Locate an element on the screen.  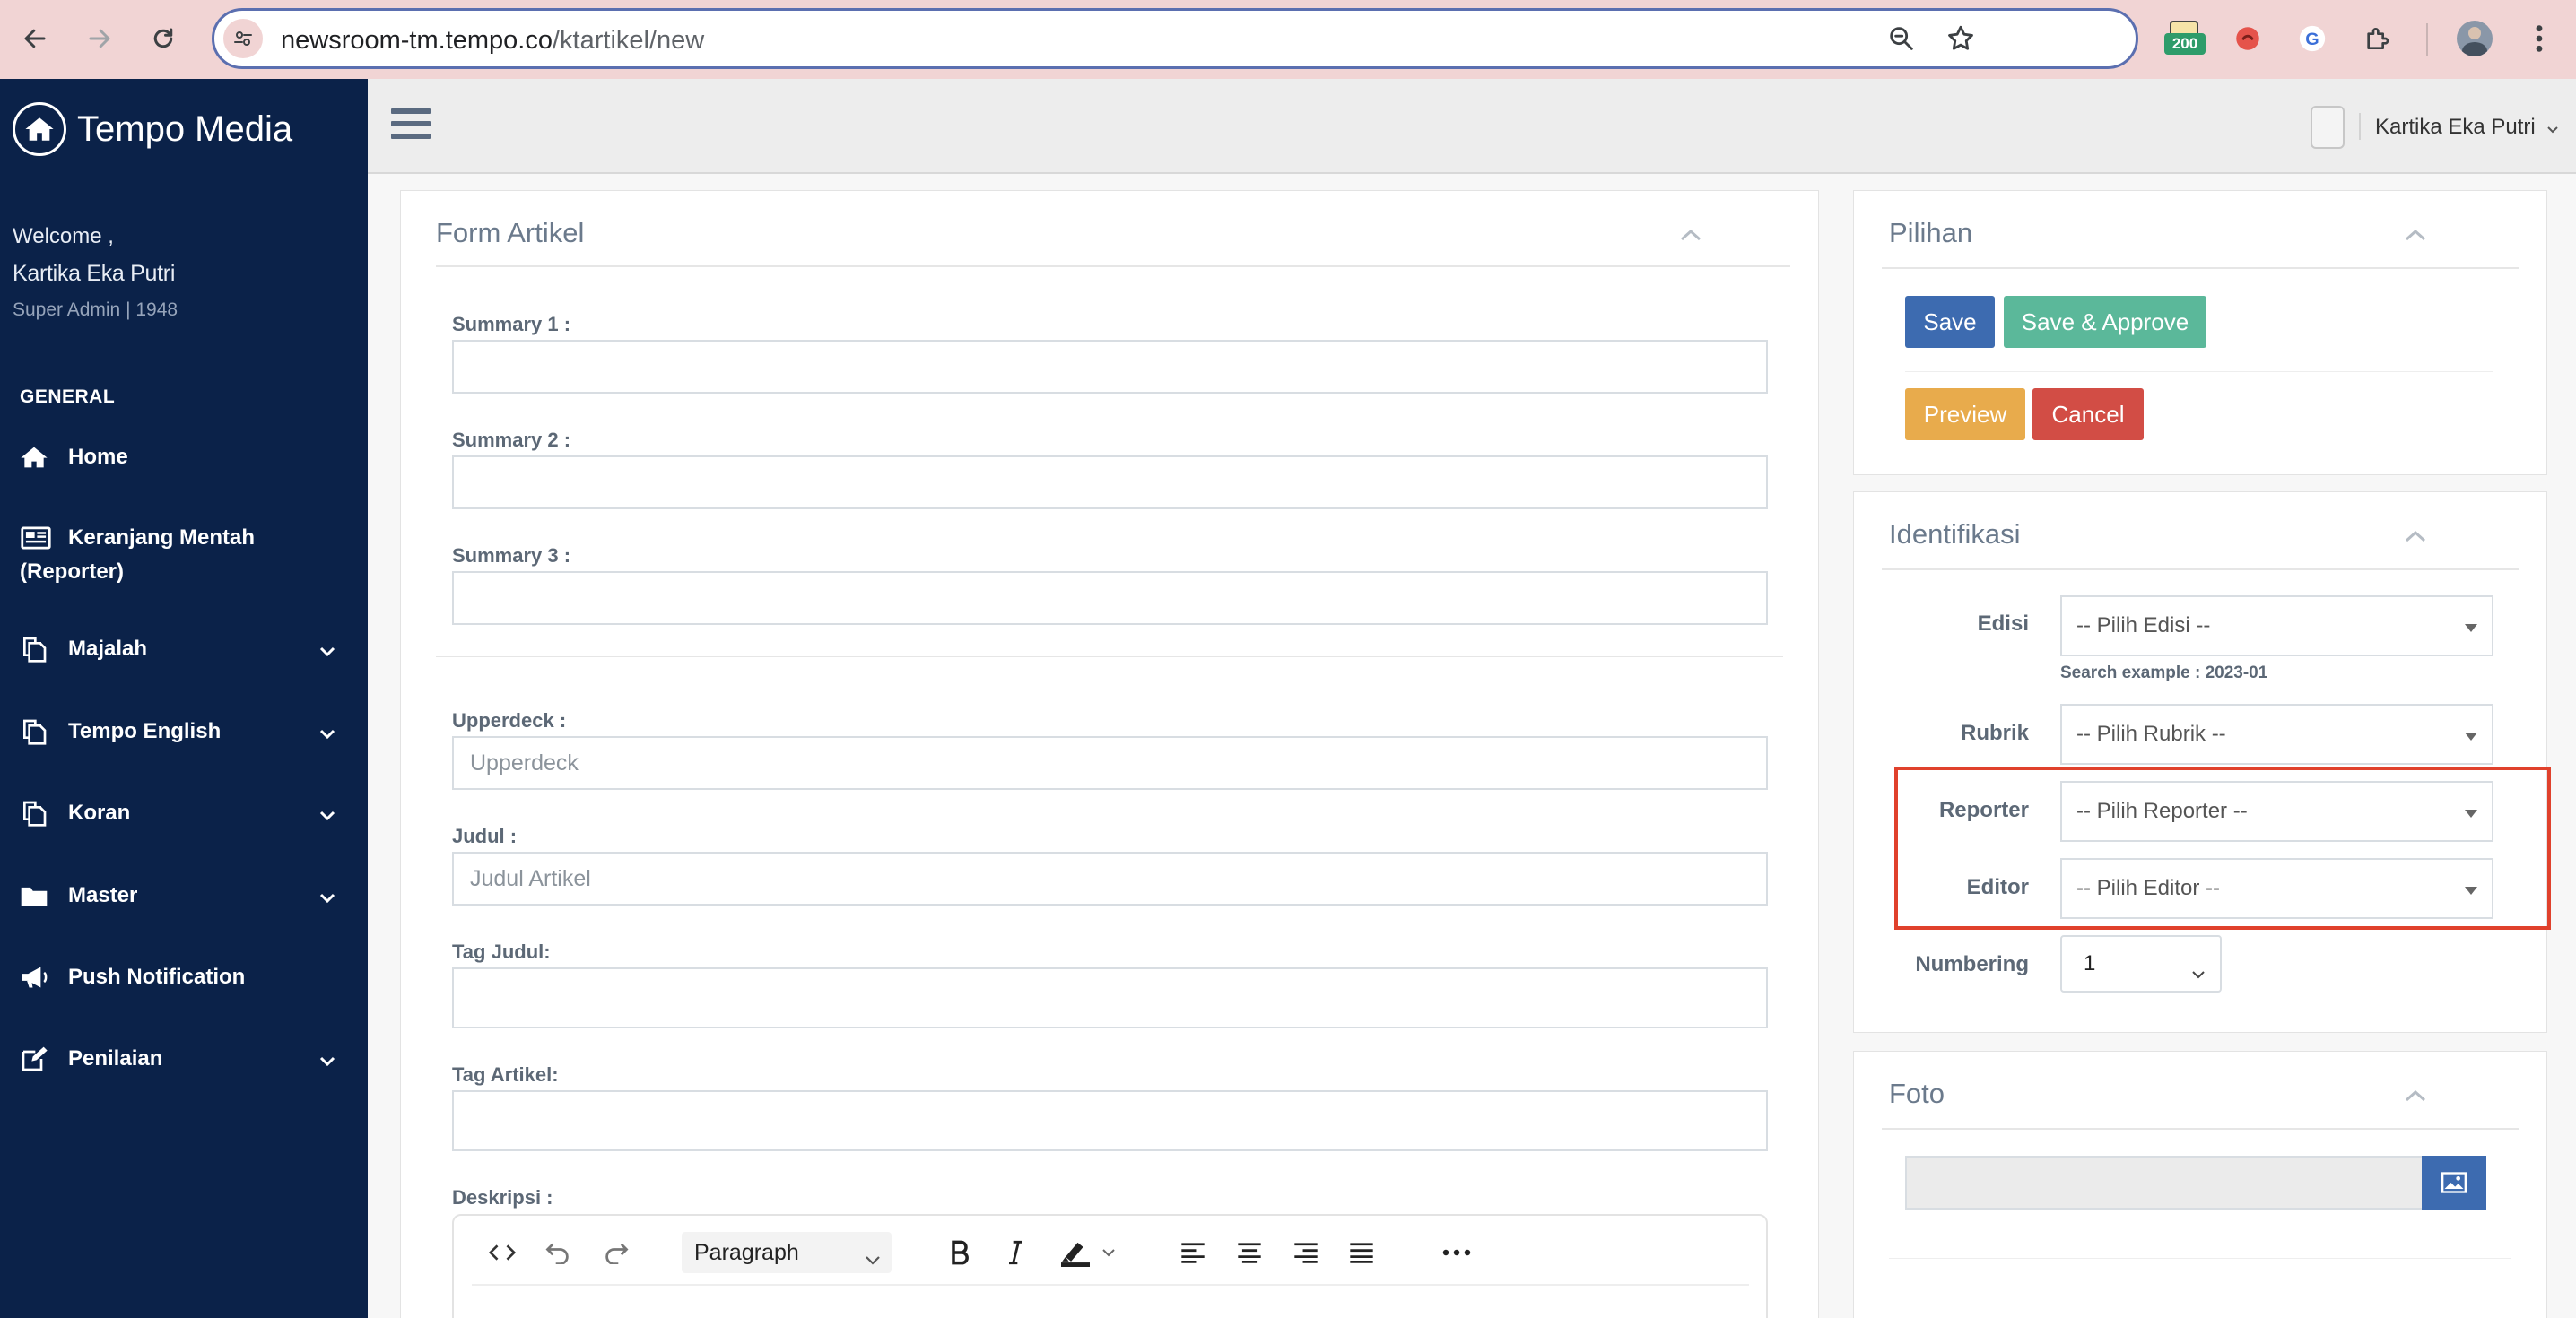
align-left-icon is located at coordinates (1193, 1253).